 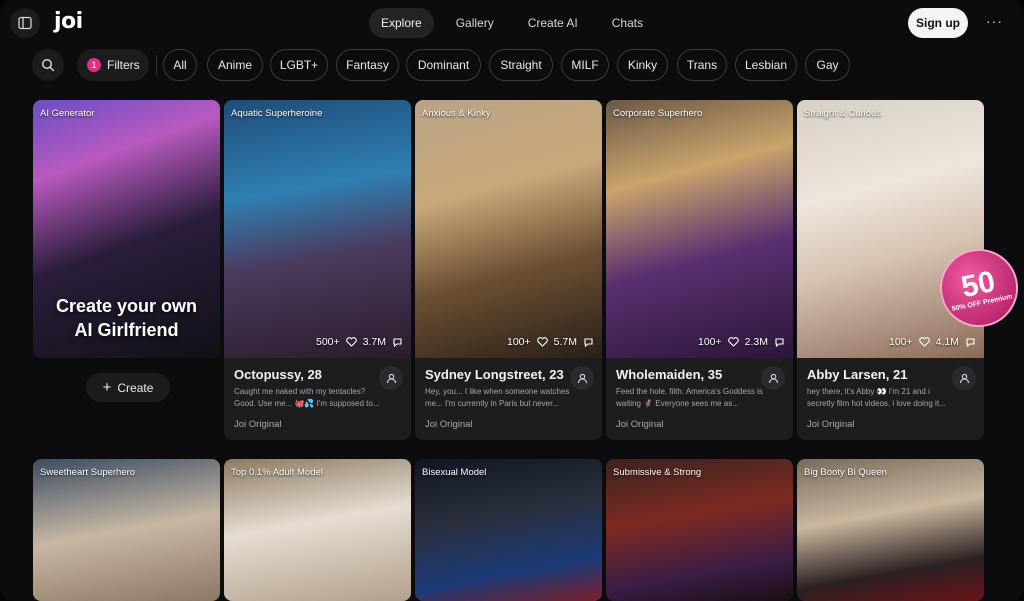 I want to click on card-tag: Straight & Curious, so click(x=843, y=113).